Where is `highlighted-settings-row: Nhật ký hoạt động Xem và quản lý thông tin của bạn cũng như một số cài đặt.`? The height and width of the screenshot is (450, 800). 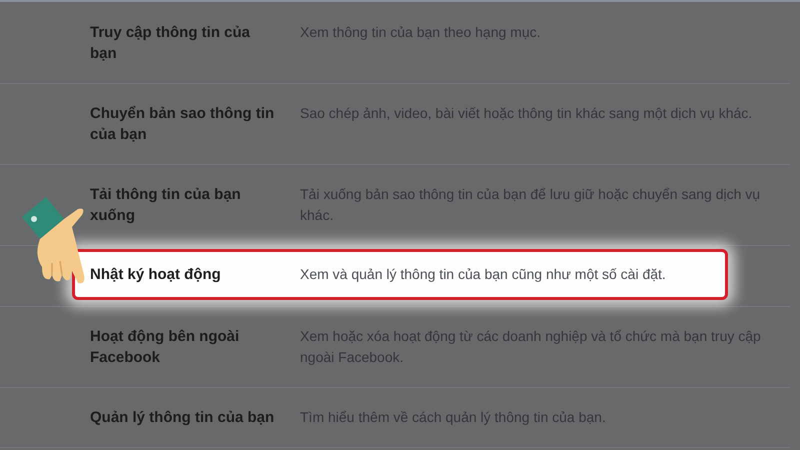
highlighted-settings-row: Nhật ký hoạt động Xem và quản lý thông tin của bạn cũng như một số cài đặt. is located at coordinates (400, 274).